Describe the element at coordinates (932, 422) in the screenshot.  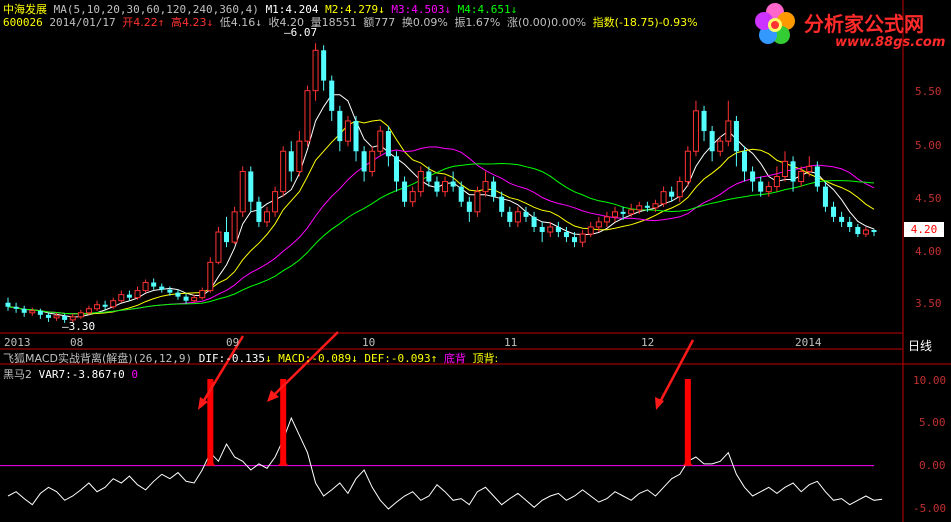
I see `var7-tick: 5.00` at that location.